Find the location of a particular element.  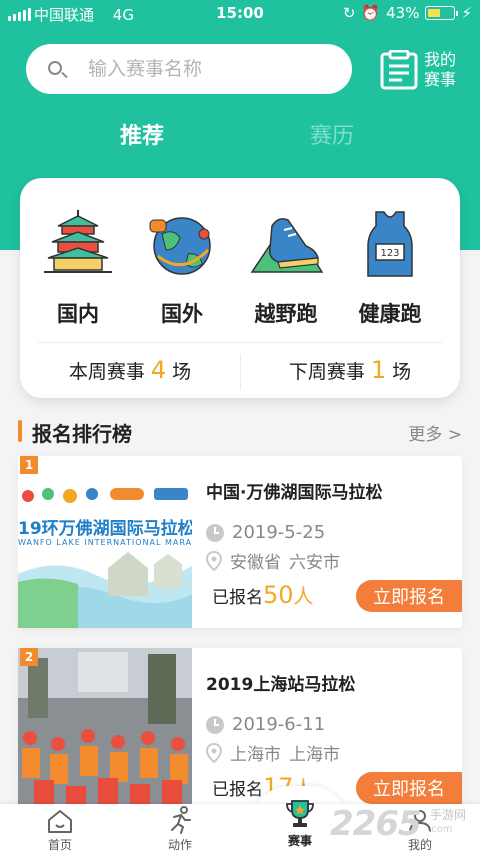

category-overseas: 国外 is located at coordinates (182, 267).